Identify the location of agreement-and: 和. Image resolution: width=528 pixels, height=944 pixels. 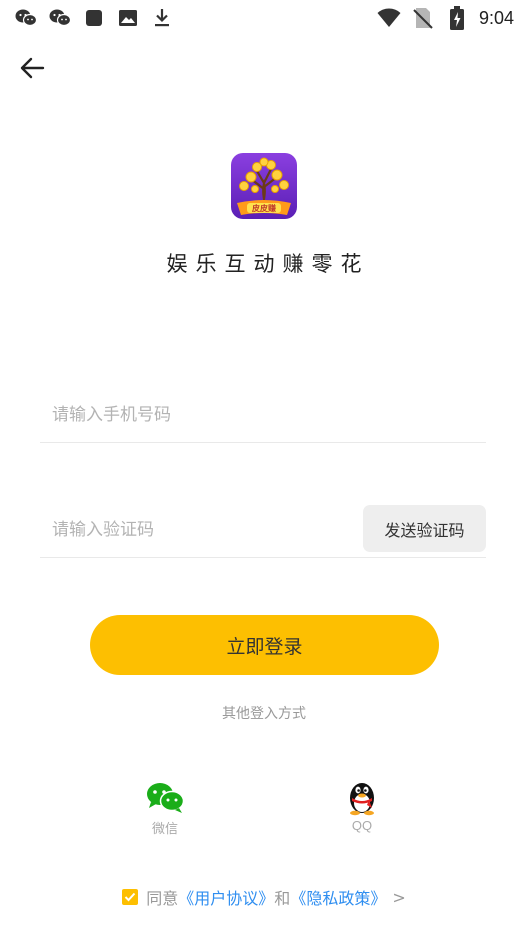
(282, 898).